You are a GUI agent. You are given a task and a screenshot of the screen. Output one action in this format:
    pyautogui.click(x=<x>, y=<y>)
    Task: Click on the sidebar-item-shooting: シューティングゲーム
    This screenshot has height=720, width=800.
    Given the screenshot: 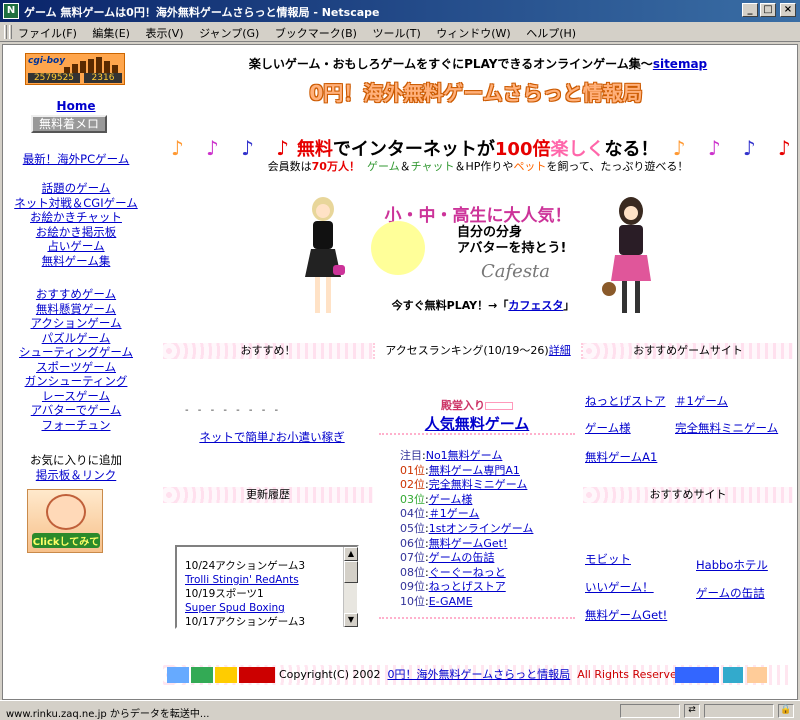 What is the action you would take?
    pyautogui.click(x=76, y=352)
    